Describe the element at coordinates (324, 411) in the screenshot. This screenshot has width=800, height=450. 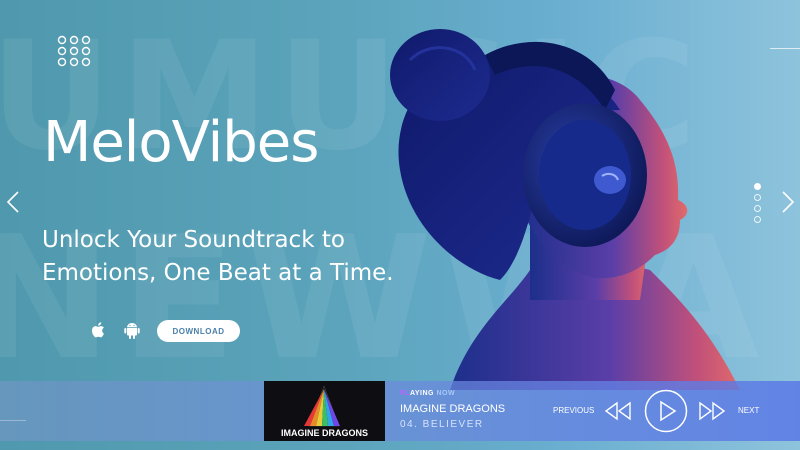
I see `album-cover: IMAGINE DRAGONS` at that location.